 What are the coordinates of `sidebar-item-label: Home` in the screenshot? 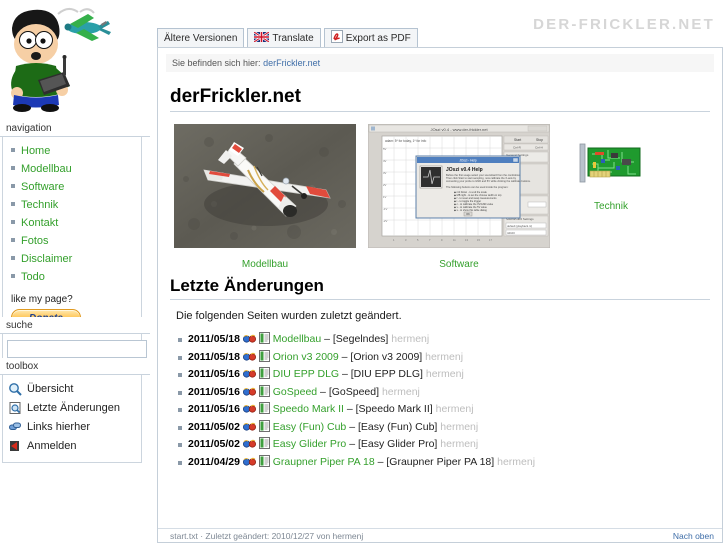 It's located at (35, 151).